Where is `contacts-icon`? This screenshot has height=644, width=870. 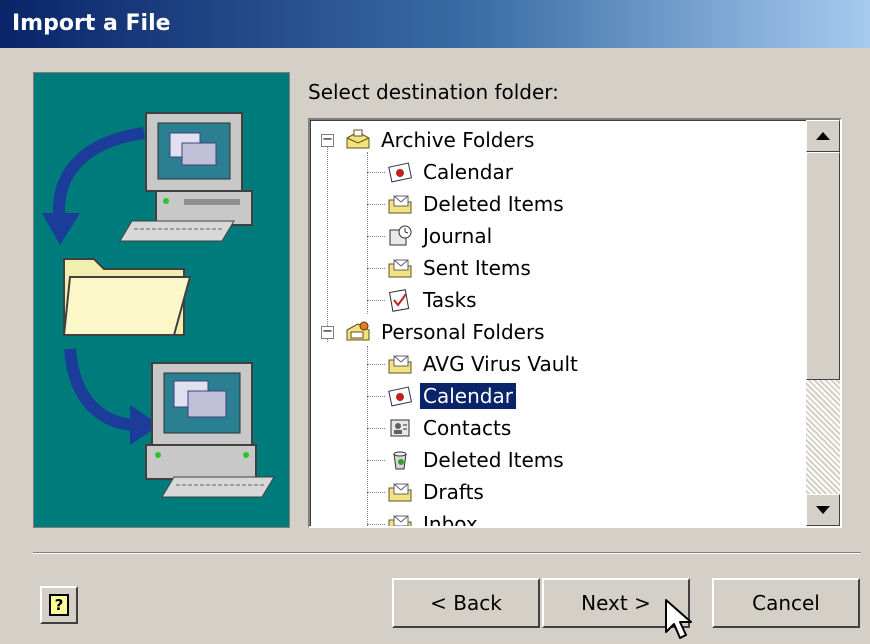
contacts-icon is located at coordinates (400, 428).